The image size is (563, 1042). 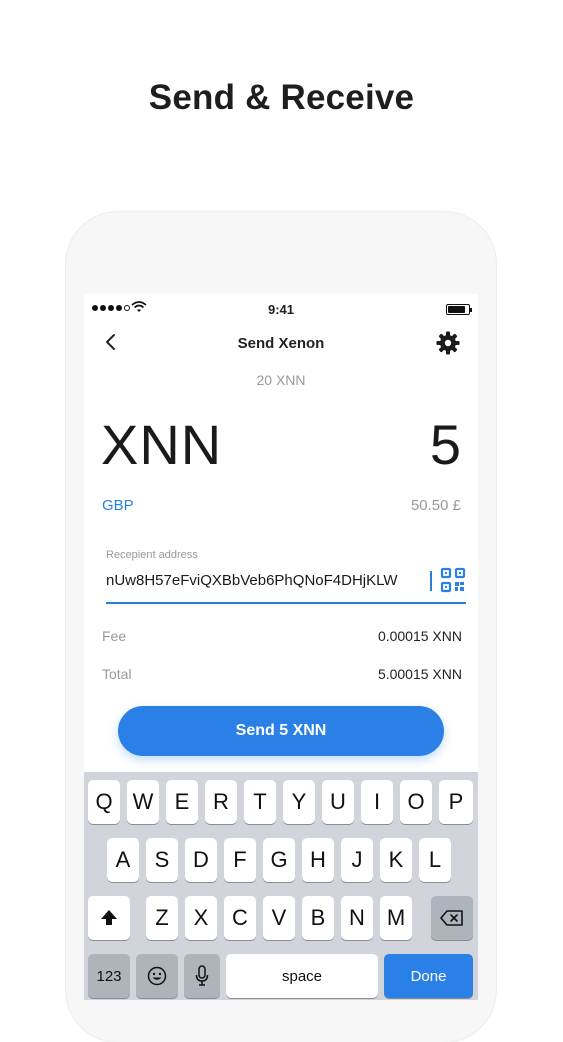 I want to click on emoji-key, so click(x=157, y=976).